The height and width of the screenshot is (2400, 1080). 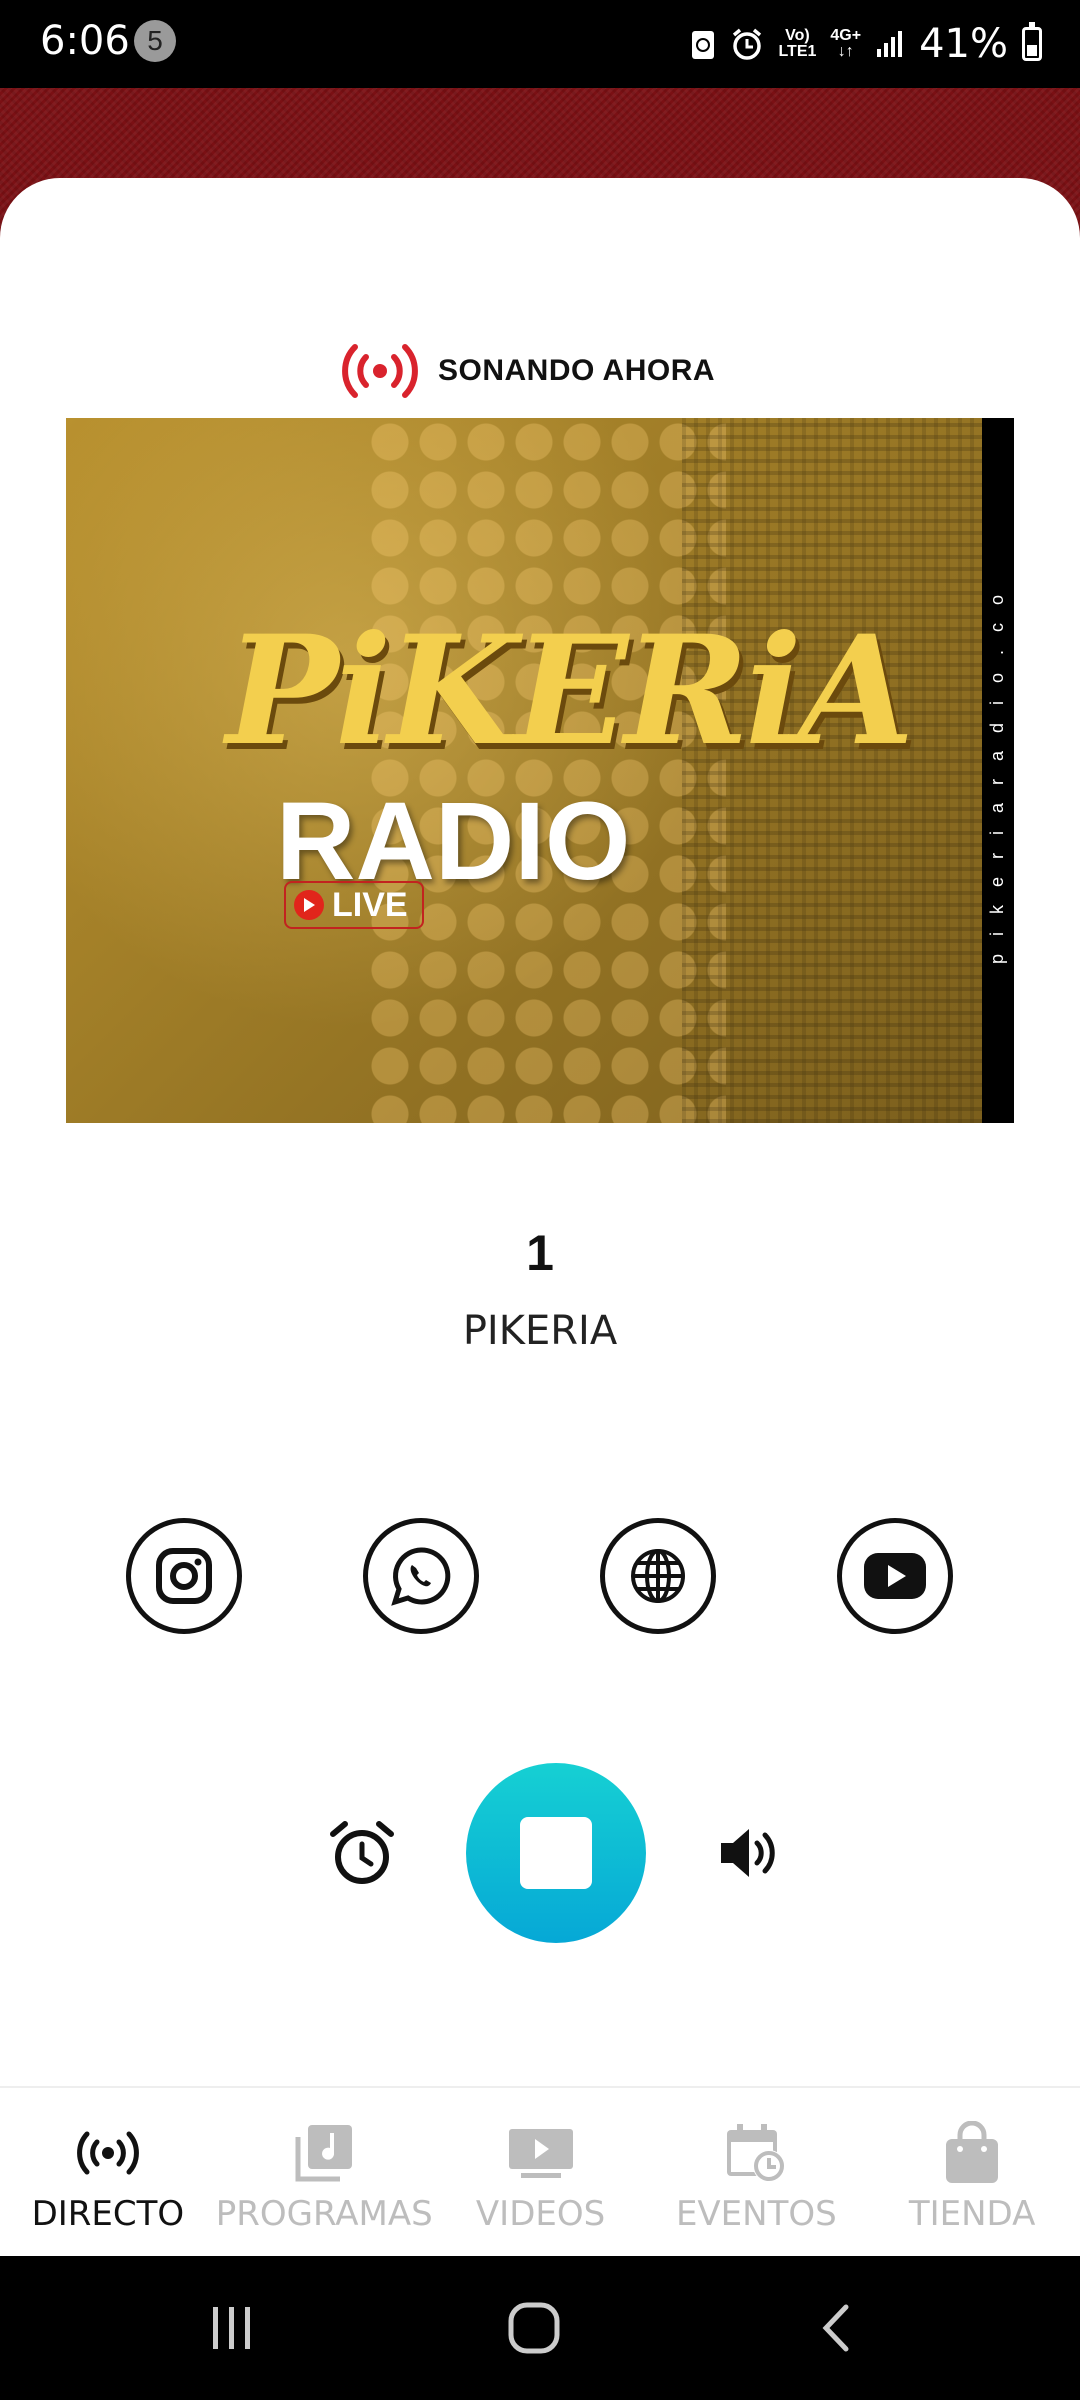 I want to click on volume-button, so click(x=748, y=1853).